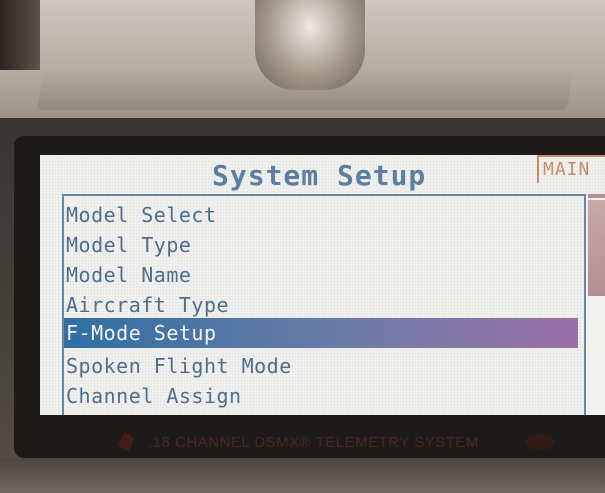 The width and height of the screenshot is (605, 493). Describe the element at coordinates (571, 169) in the screenshot. I see `main-tab: MAIN` at that location.